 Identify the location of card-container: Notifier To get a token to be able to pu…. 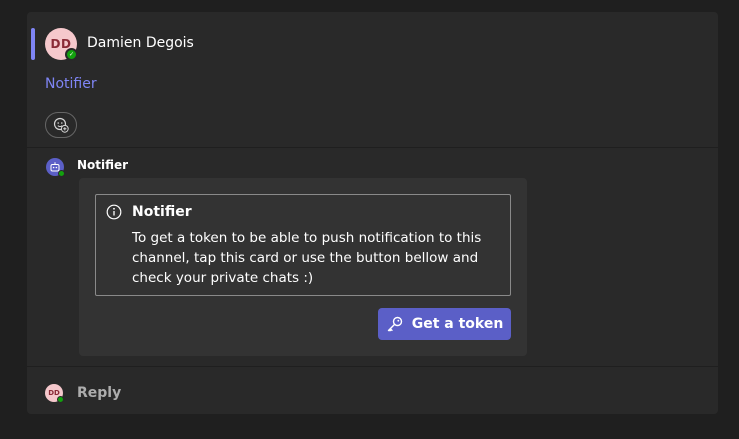
(303, 245).